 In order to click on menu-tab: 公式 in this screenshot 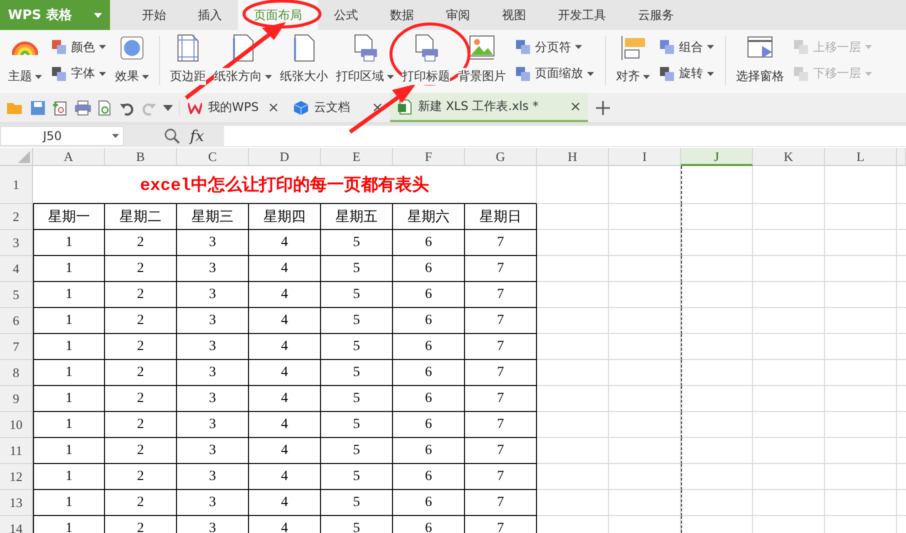, I will do `click(346, 15)`.